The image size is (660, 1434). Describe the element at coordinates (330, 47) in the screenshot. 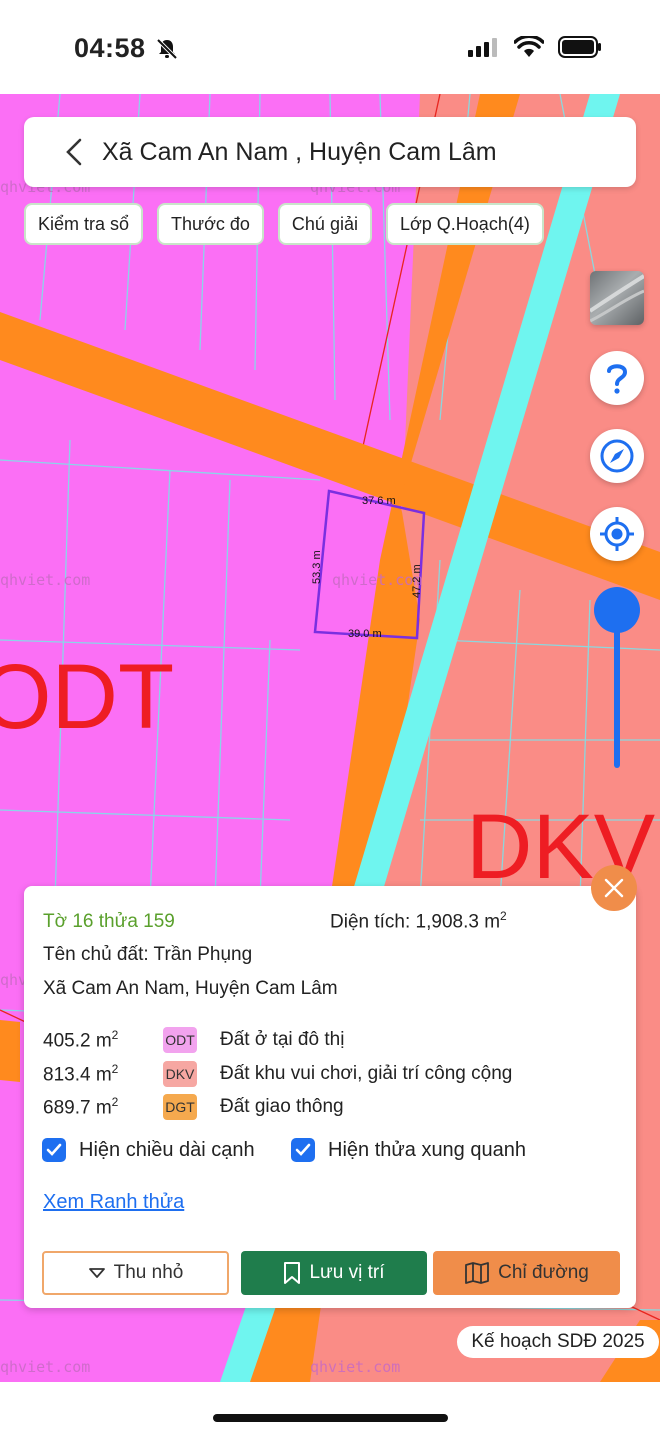

I see `status-bar: 04:58` at that location.